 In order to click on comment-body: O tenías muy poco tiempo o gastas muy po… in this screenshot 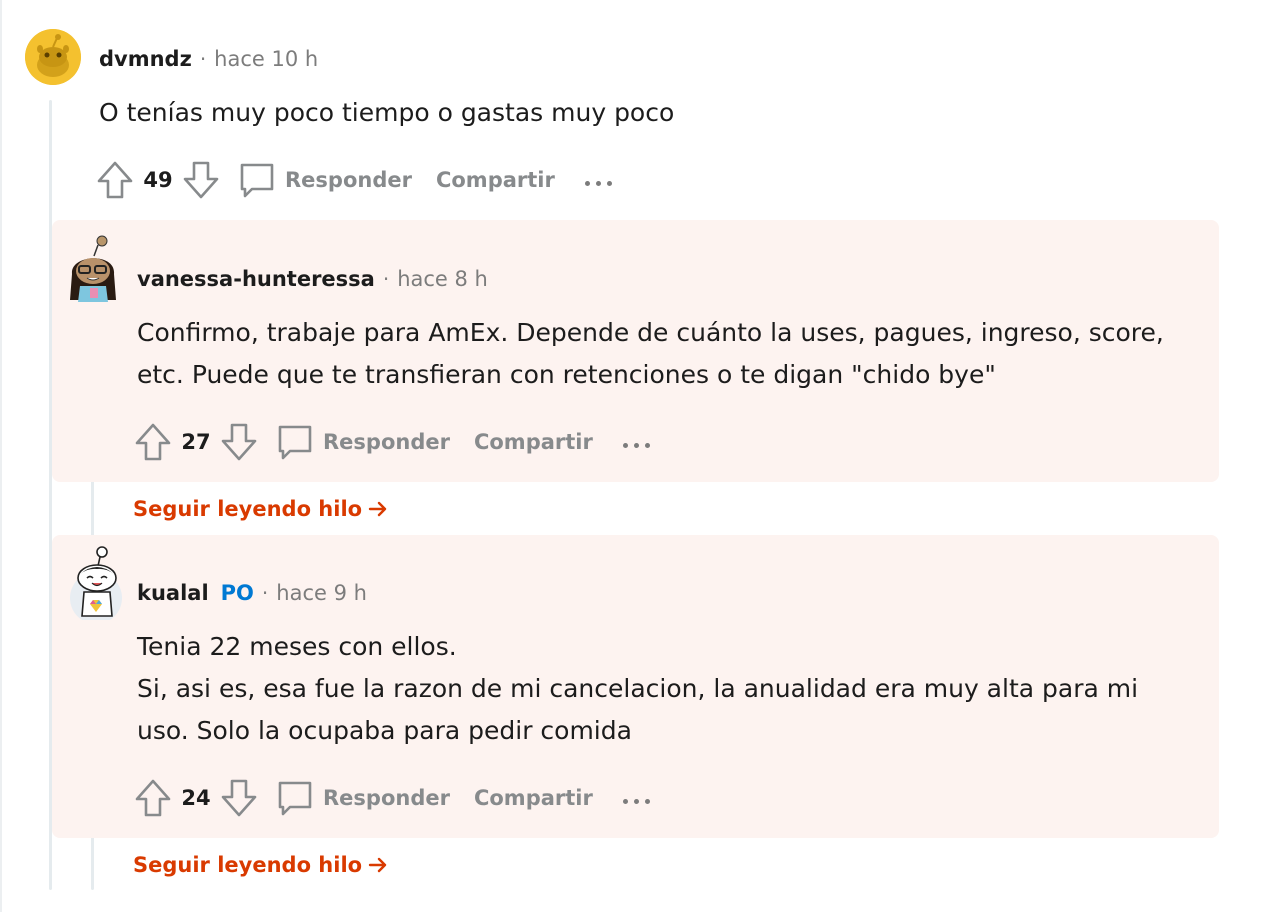, I will do `click(386, 113)`.